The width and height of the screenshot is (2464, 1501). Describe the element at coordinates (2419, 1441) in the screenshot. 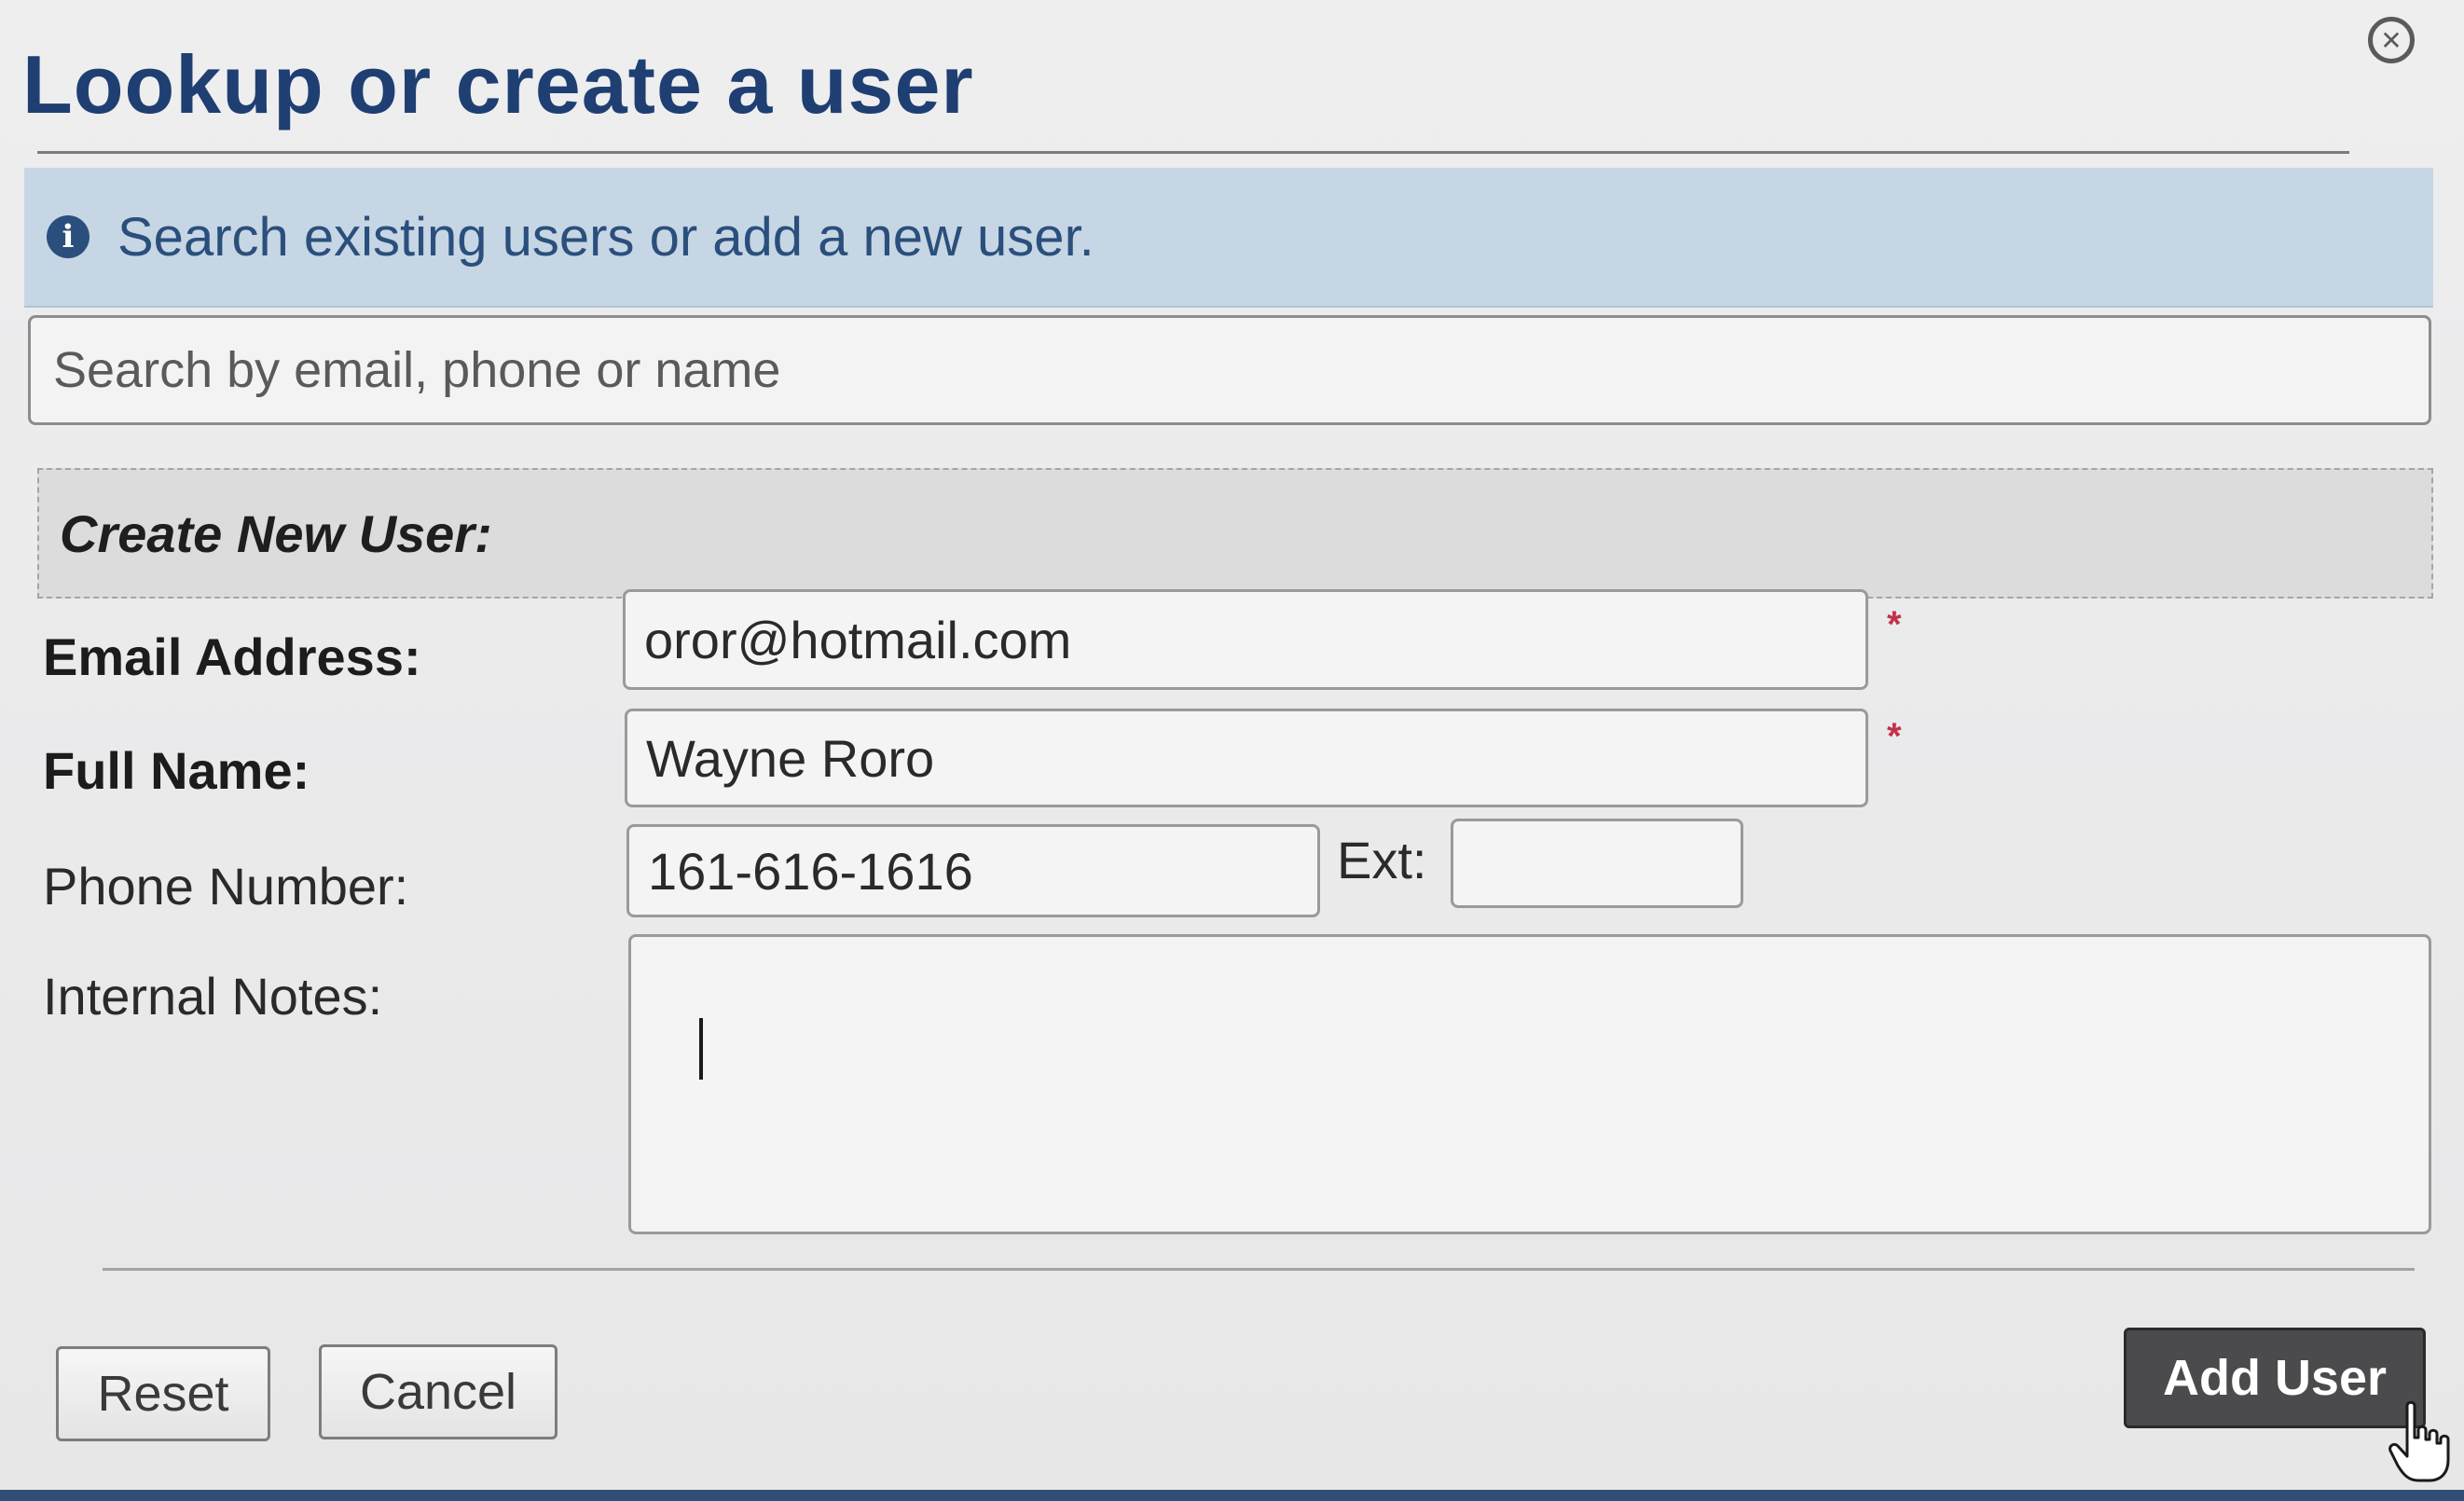

I see `hand-pointer-icon` at that location.